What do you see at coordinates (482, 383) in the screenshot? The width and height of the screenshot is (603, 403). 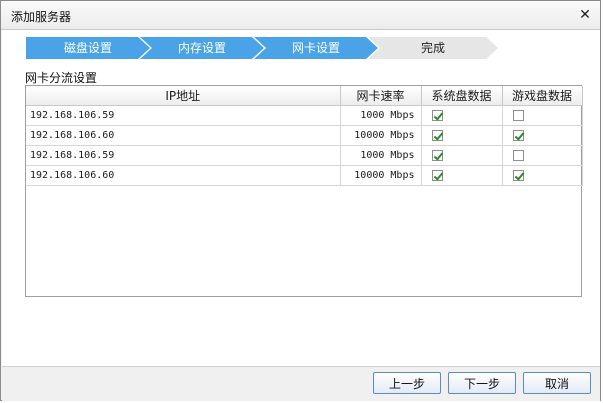 I see `next-step-button: 下一步` at bounding box center [482, 383].